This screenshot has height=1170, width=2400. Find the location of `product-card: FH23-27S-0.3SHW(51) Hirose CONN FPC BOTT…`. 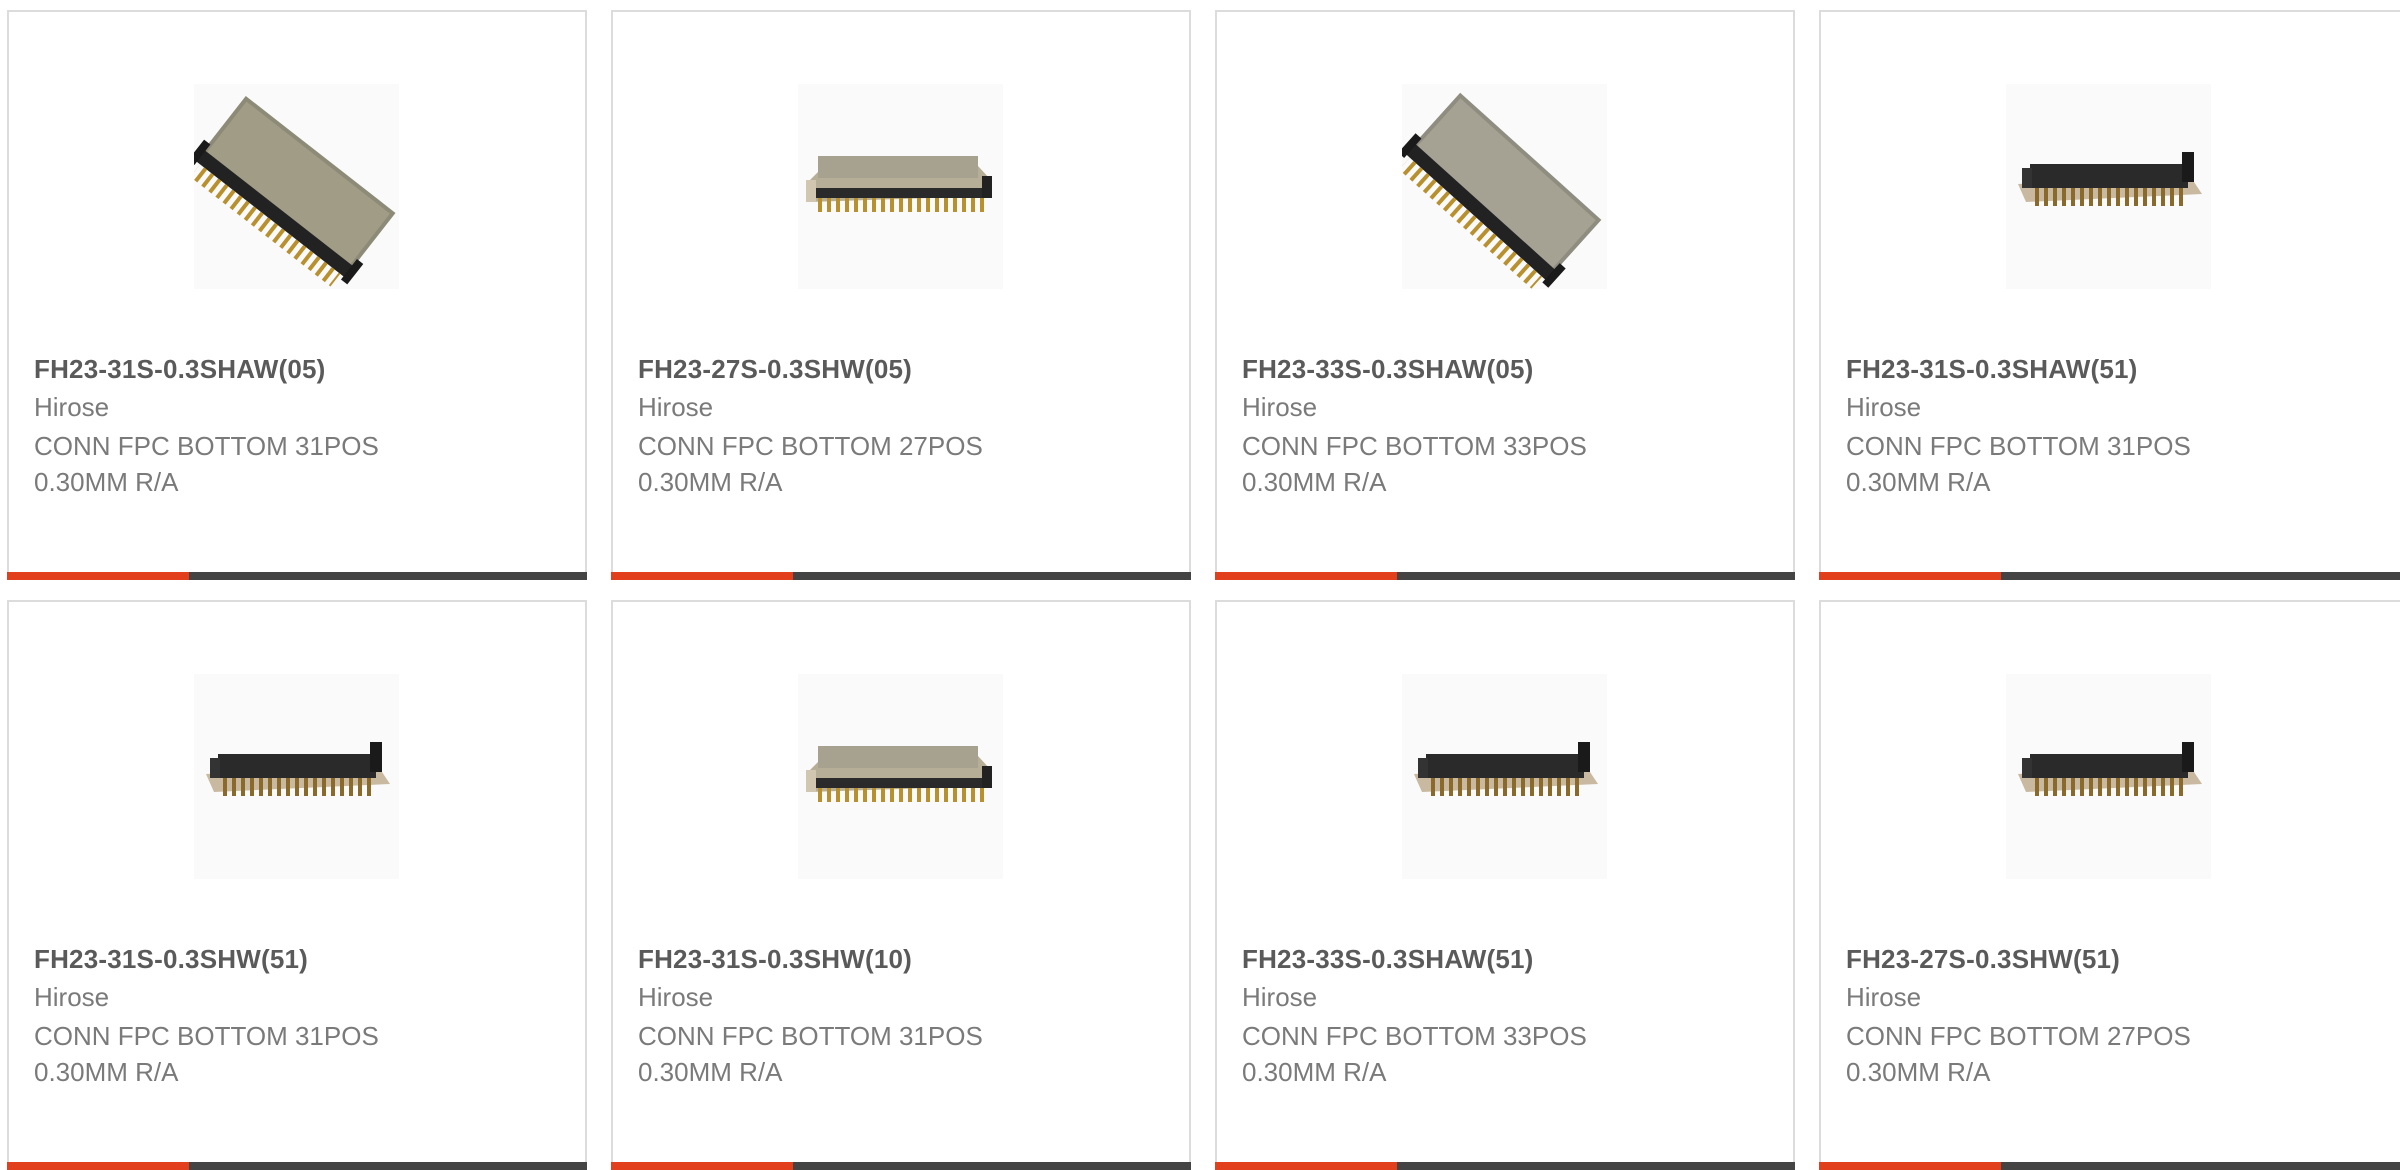

product-card: FH23-27S-0.3SHW(51) Hirose CONN FPC BOTT… is located at coordinates (2109, 885).